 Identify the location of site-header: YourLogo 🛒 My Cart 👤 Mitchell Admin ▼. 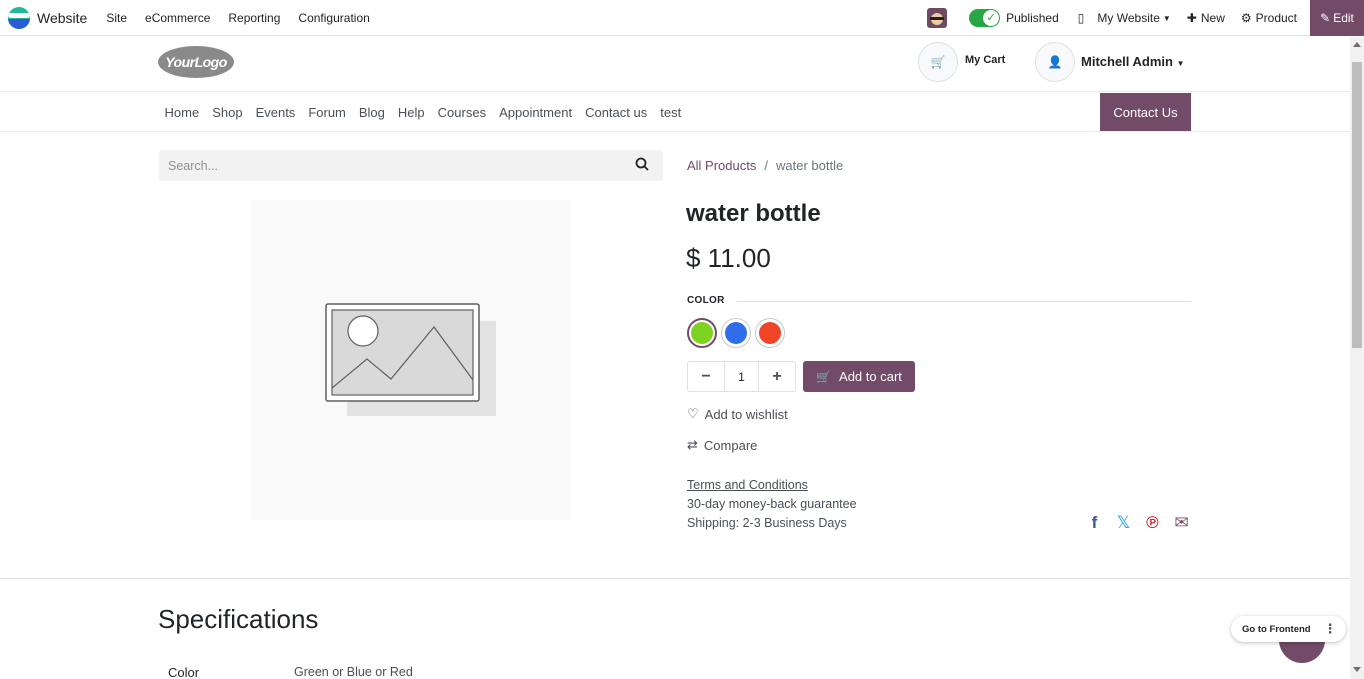
(675, 64).